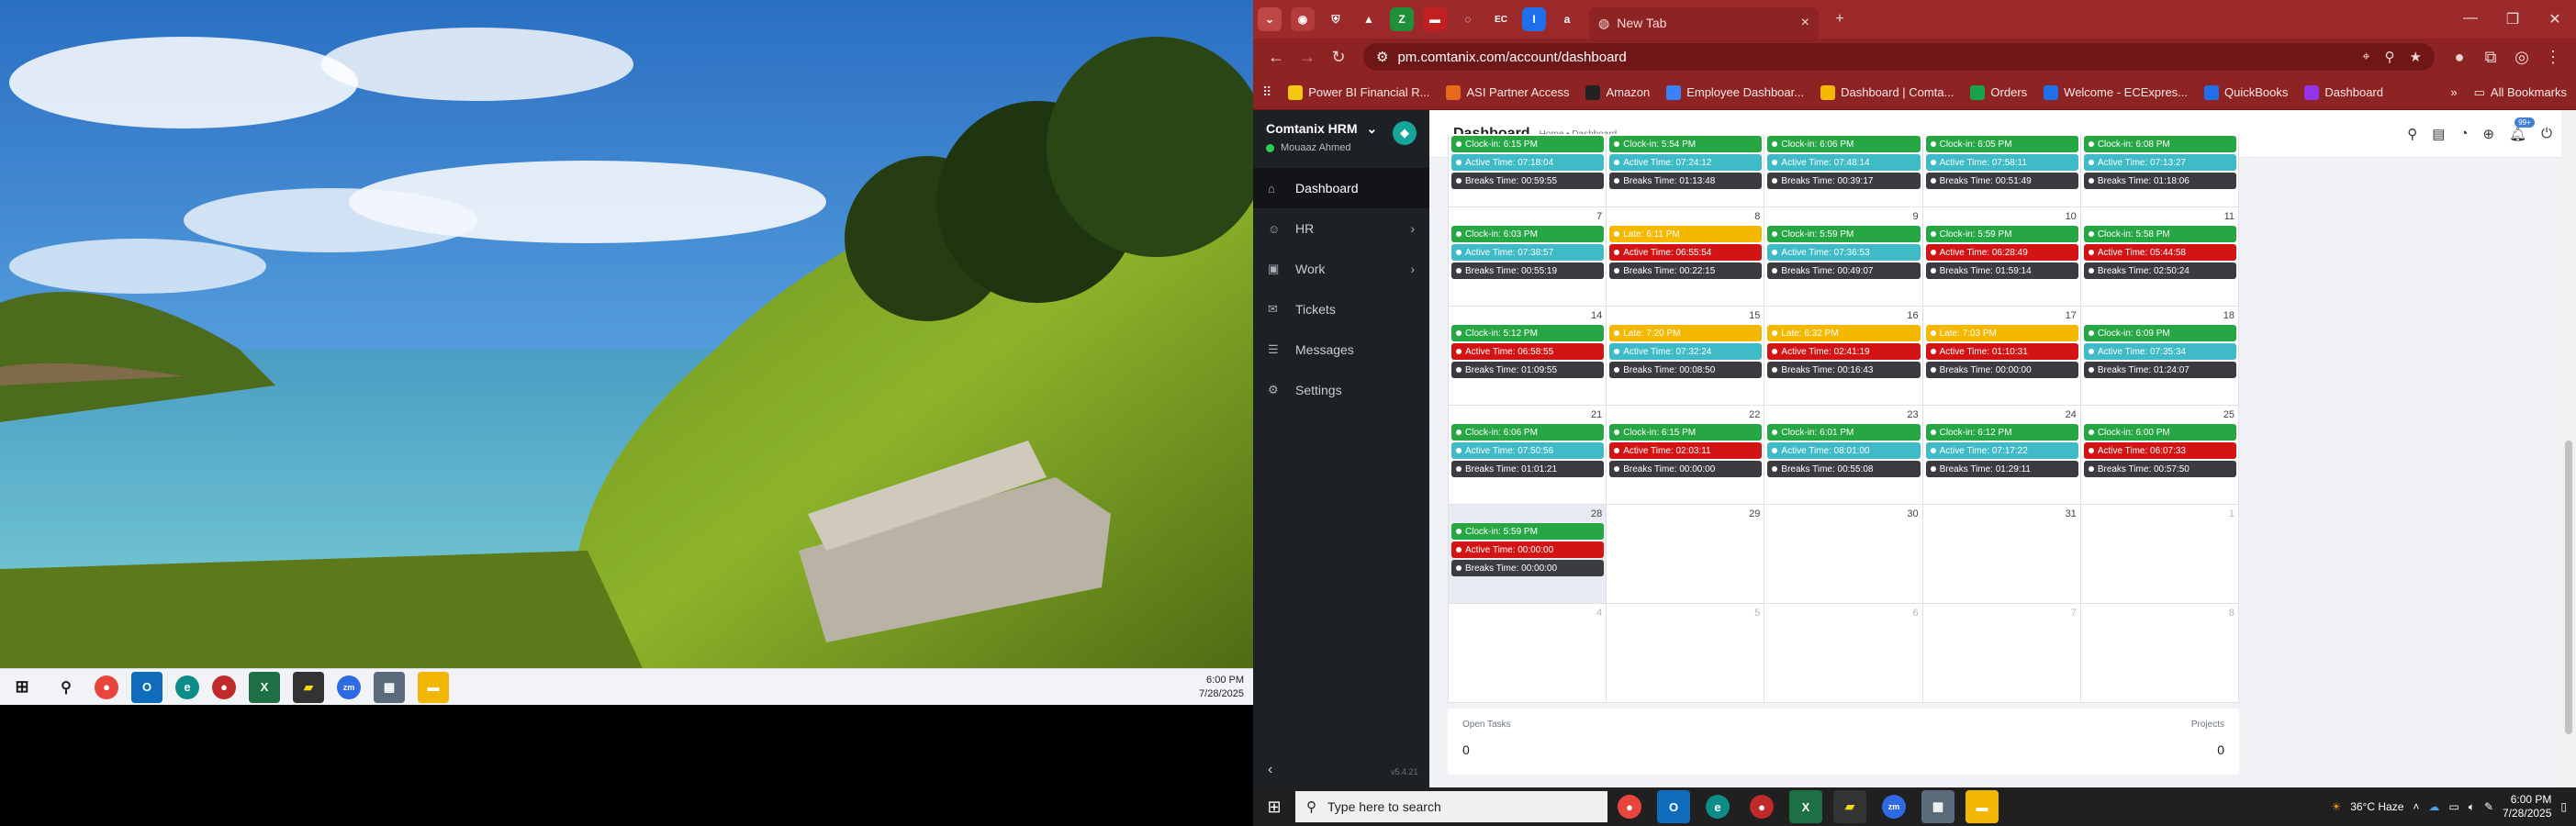 This screenshot has width=2576, height=826. Describe the element at coordinates (1849, 807) in the screenshot. I see `sticky-notes-icon: ▰` at that location.